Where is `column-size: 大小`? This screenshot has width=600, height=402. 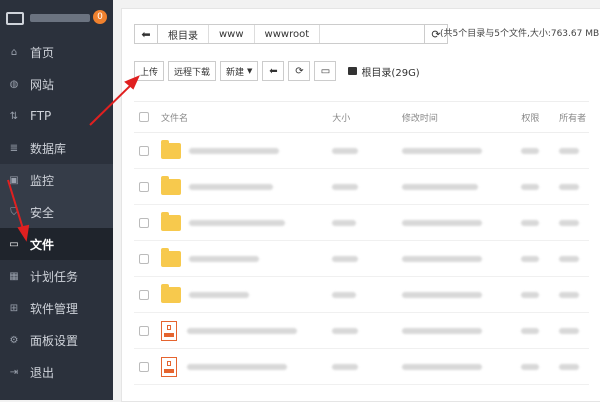
column-size: 大小 is located at coordinates (367, 117).